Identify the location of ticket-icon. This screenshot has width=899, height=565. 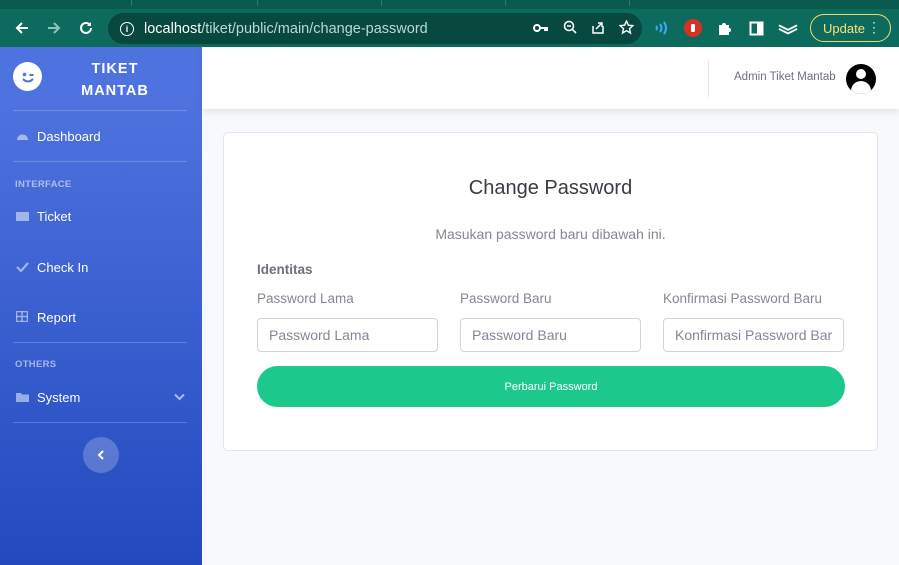
(22, 217).